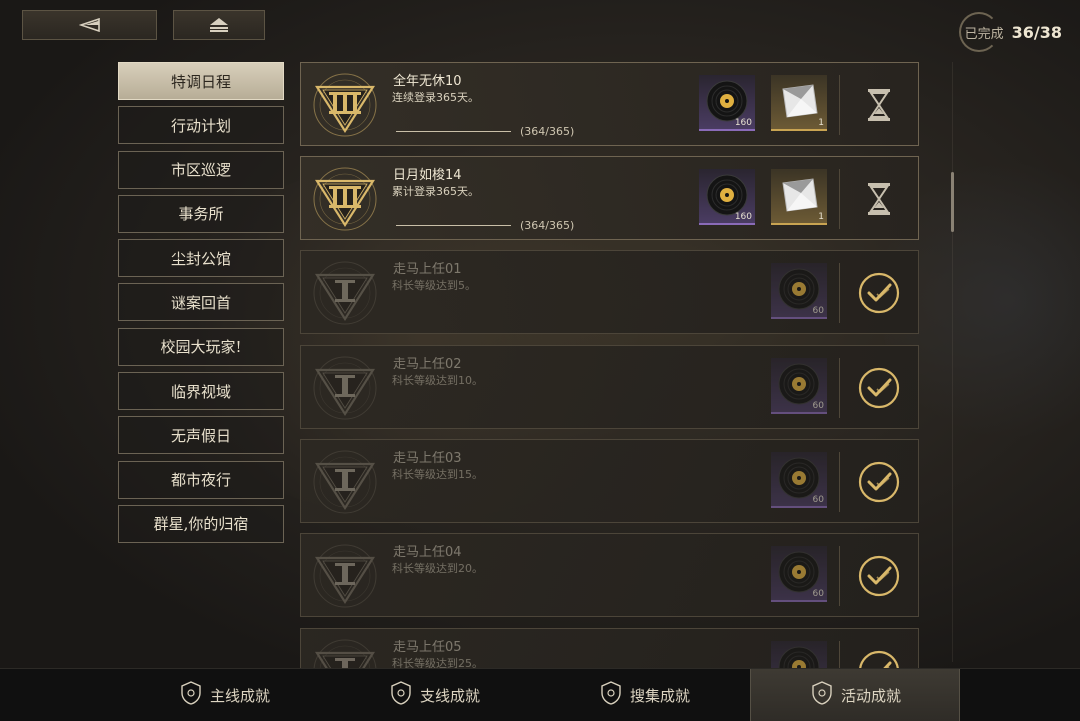 Image resolution: width=1080 pixels, height=721 pixels. What do you see at coordinates (201, 435) in the screenshot?
I see `sidebar-item: 无声假日` at bounding box center [201, 435].